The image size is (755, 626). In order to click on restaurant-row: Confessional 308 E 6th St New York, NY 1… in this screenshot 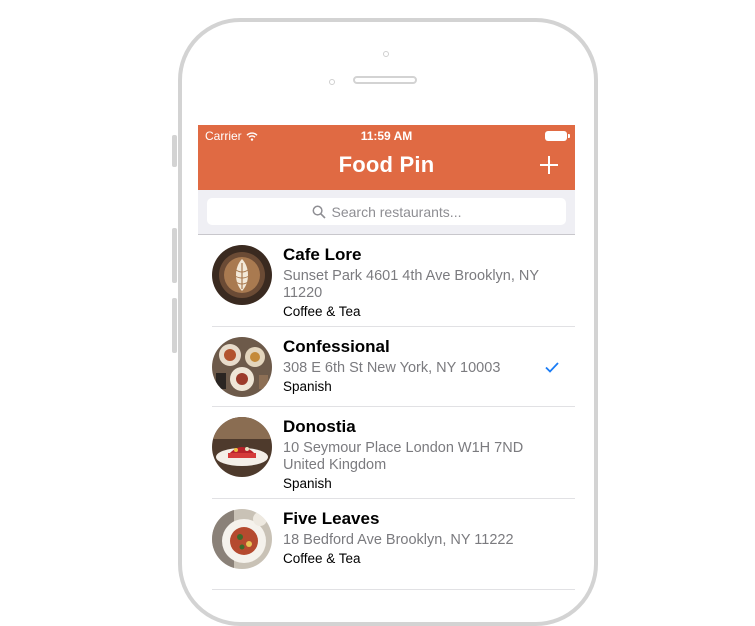, I will do `click(386, 367)`.